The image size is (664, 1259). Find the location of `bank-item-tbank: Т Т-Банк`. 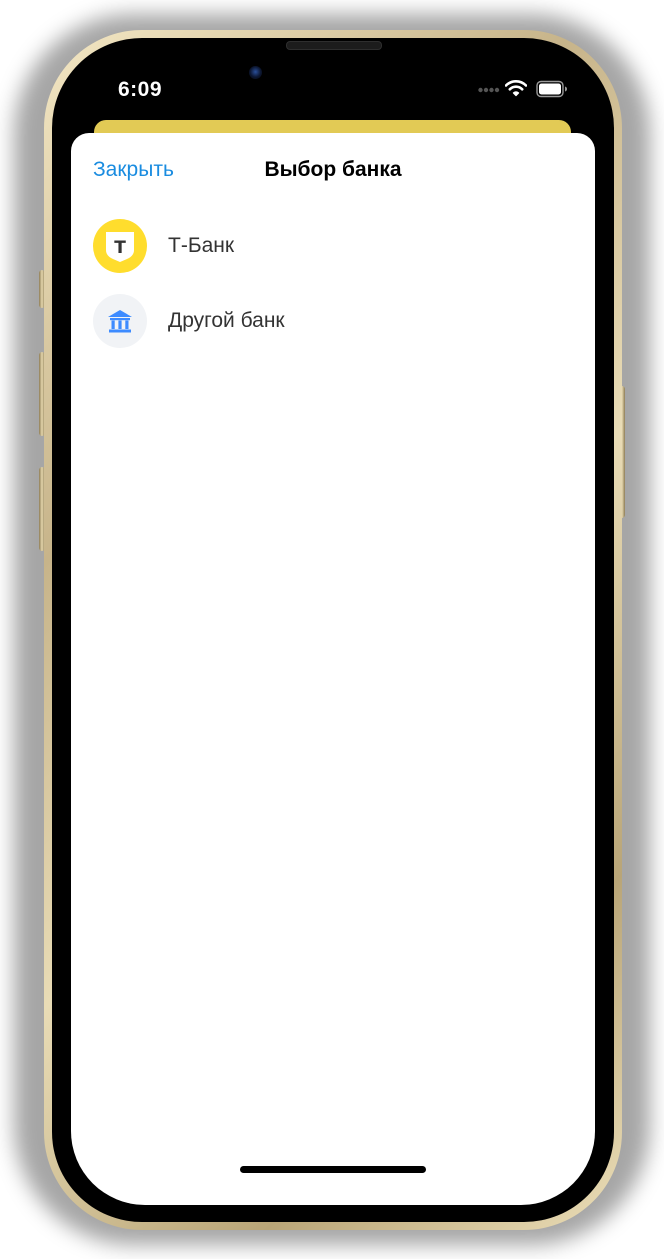

bank-item-tbank: Т Т-Банк is located at coordinates (333, 247).